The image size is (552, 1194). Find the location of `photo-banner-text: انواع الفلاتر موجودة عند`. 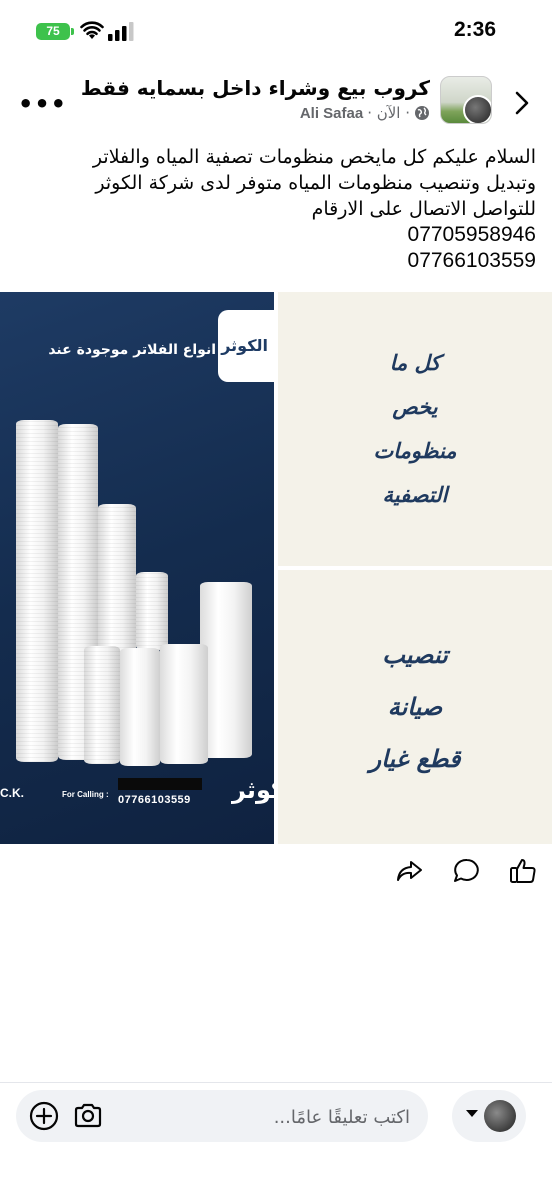

photo-banner-text: انواع الفلاتر موجودة عند is located at coordinates (132, 350).